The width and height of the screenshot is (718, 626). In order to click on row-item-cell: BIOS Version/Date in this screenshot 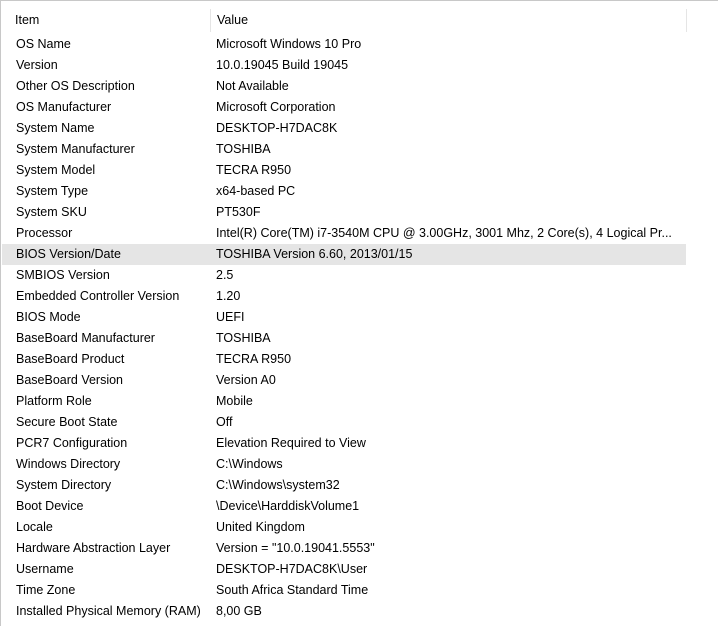, I will do `click(68, 254)`.